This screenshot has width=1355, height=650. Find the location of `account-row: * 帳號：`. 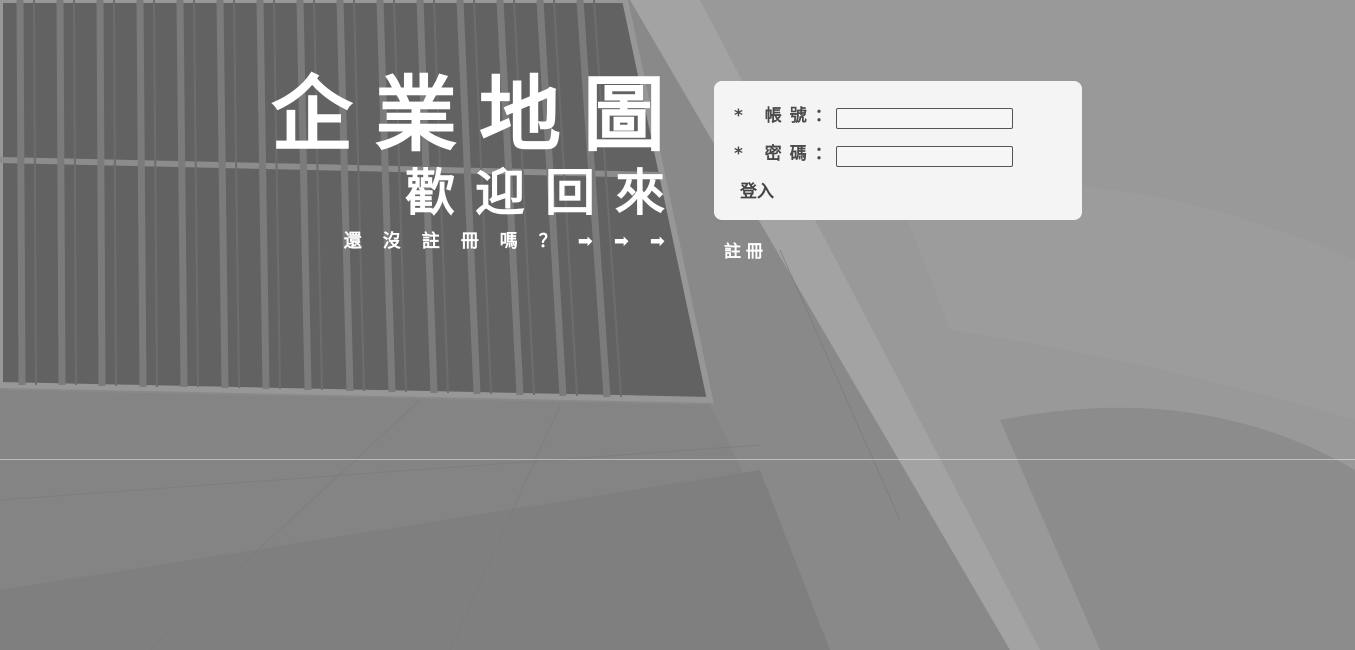

account-row: * 帳號： is located at coordinates (904, 118).